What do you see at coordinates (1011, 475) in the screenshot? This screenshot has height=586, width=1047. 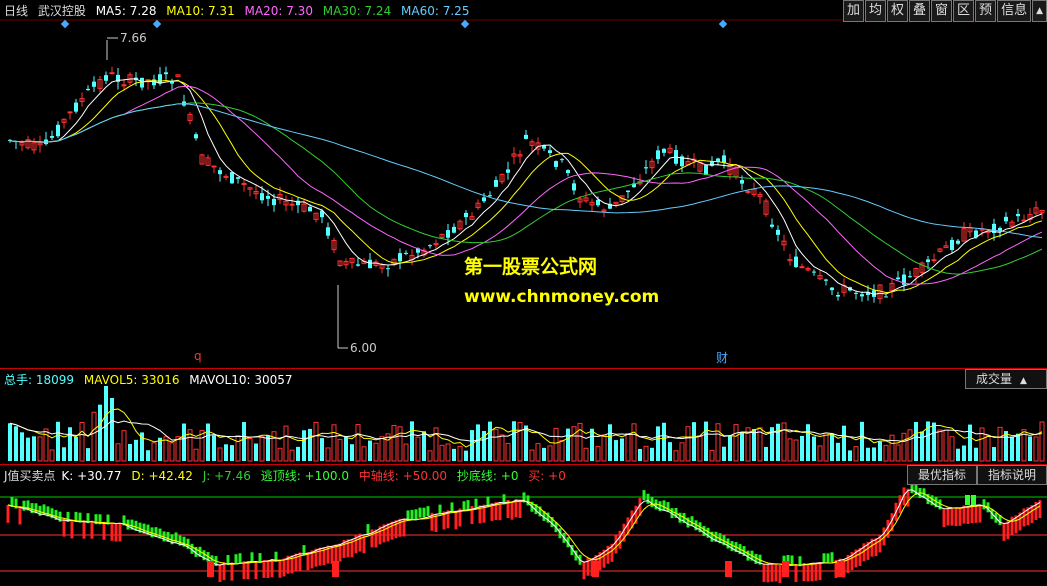 I see `indicator-help-button: 指标说明` at bounding box center [1011, 475].